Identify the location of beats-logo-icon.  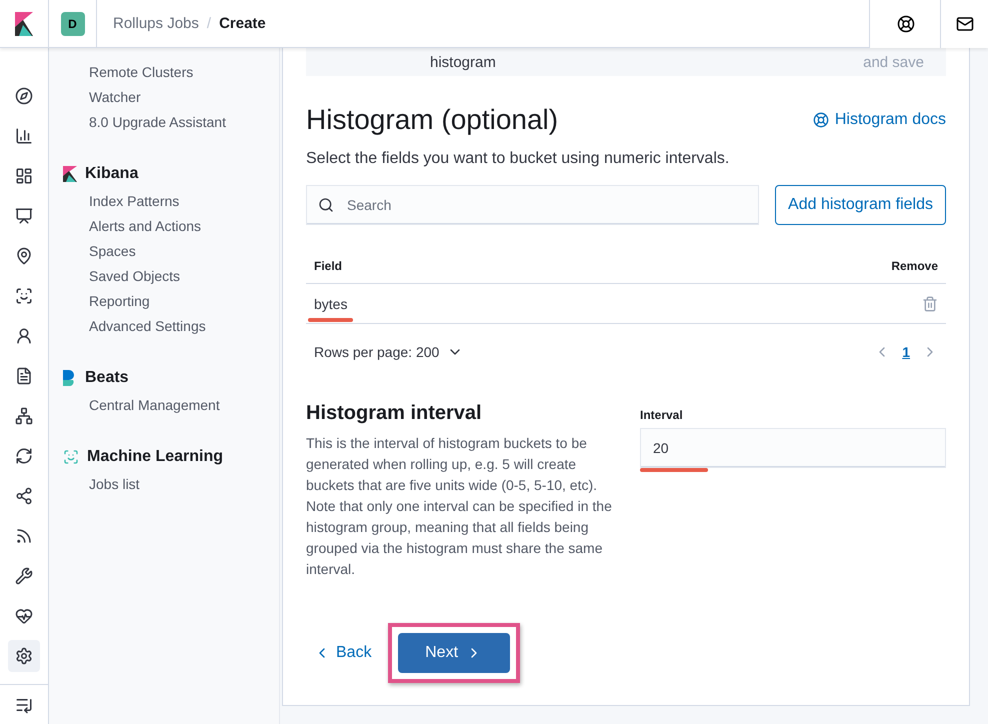
(70, 378).